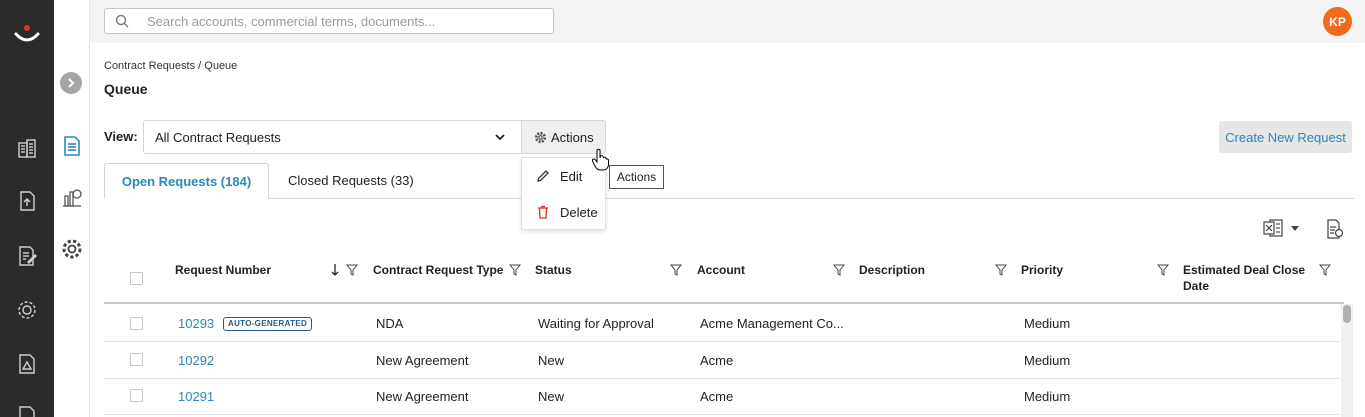 The image size is (1365, 417). What do you see at coordinates (27, 364) in the screenshot?
I see `document-triangle-icon` at bounding box center [27, 364].